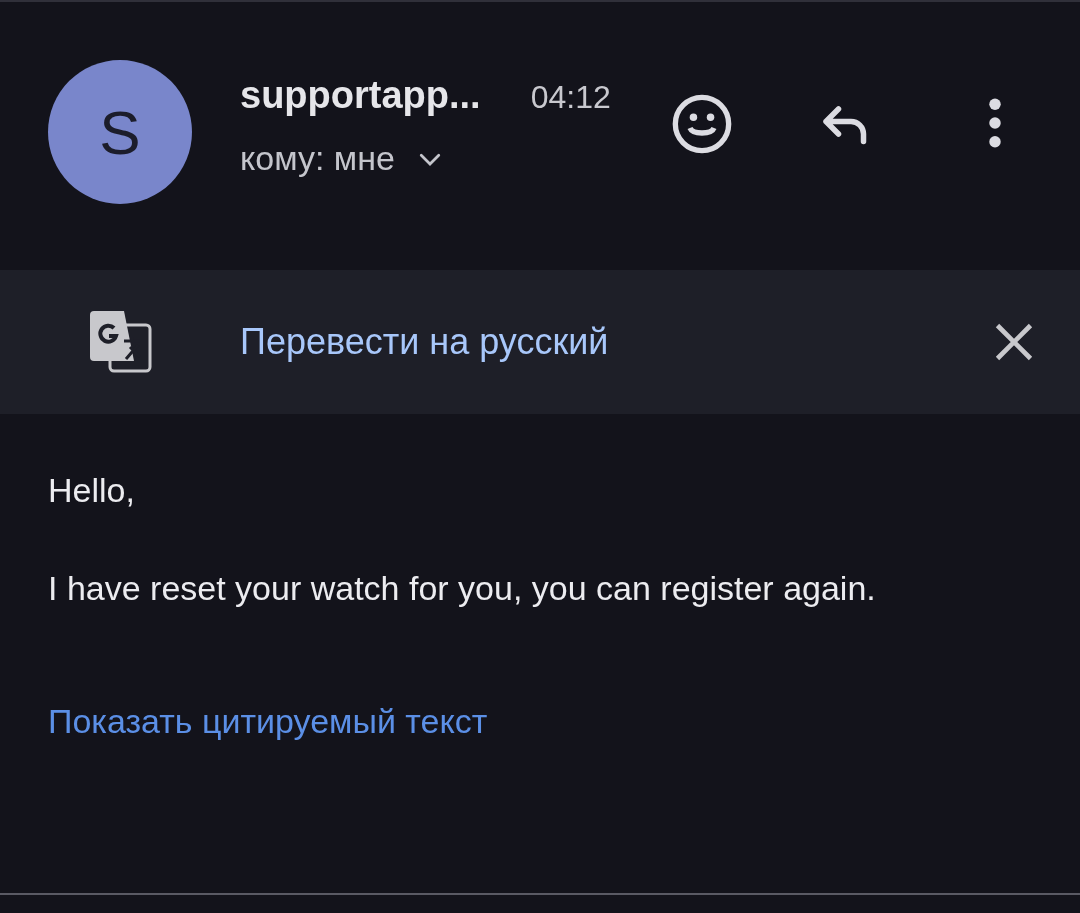 The image size is (1080, 913). Describe the element at coordinates (268, 721) in the screenshot. I see `show-quoted-text-link: Показать цитируемый текст` at that location.